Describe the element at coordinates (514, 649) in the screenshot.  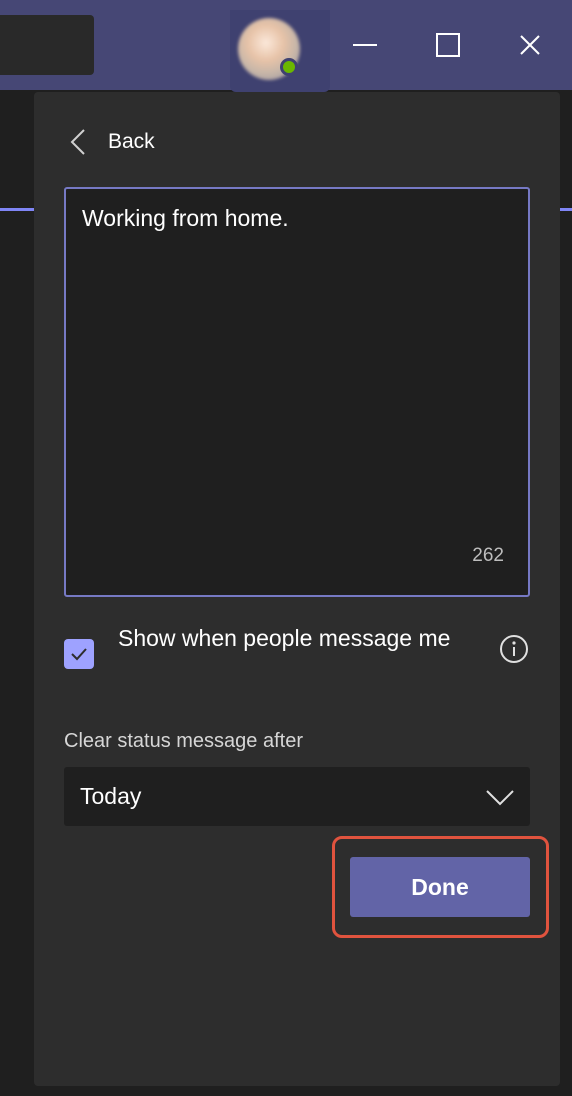
I see `info-icon` at that location.